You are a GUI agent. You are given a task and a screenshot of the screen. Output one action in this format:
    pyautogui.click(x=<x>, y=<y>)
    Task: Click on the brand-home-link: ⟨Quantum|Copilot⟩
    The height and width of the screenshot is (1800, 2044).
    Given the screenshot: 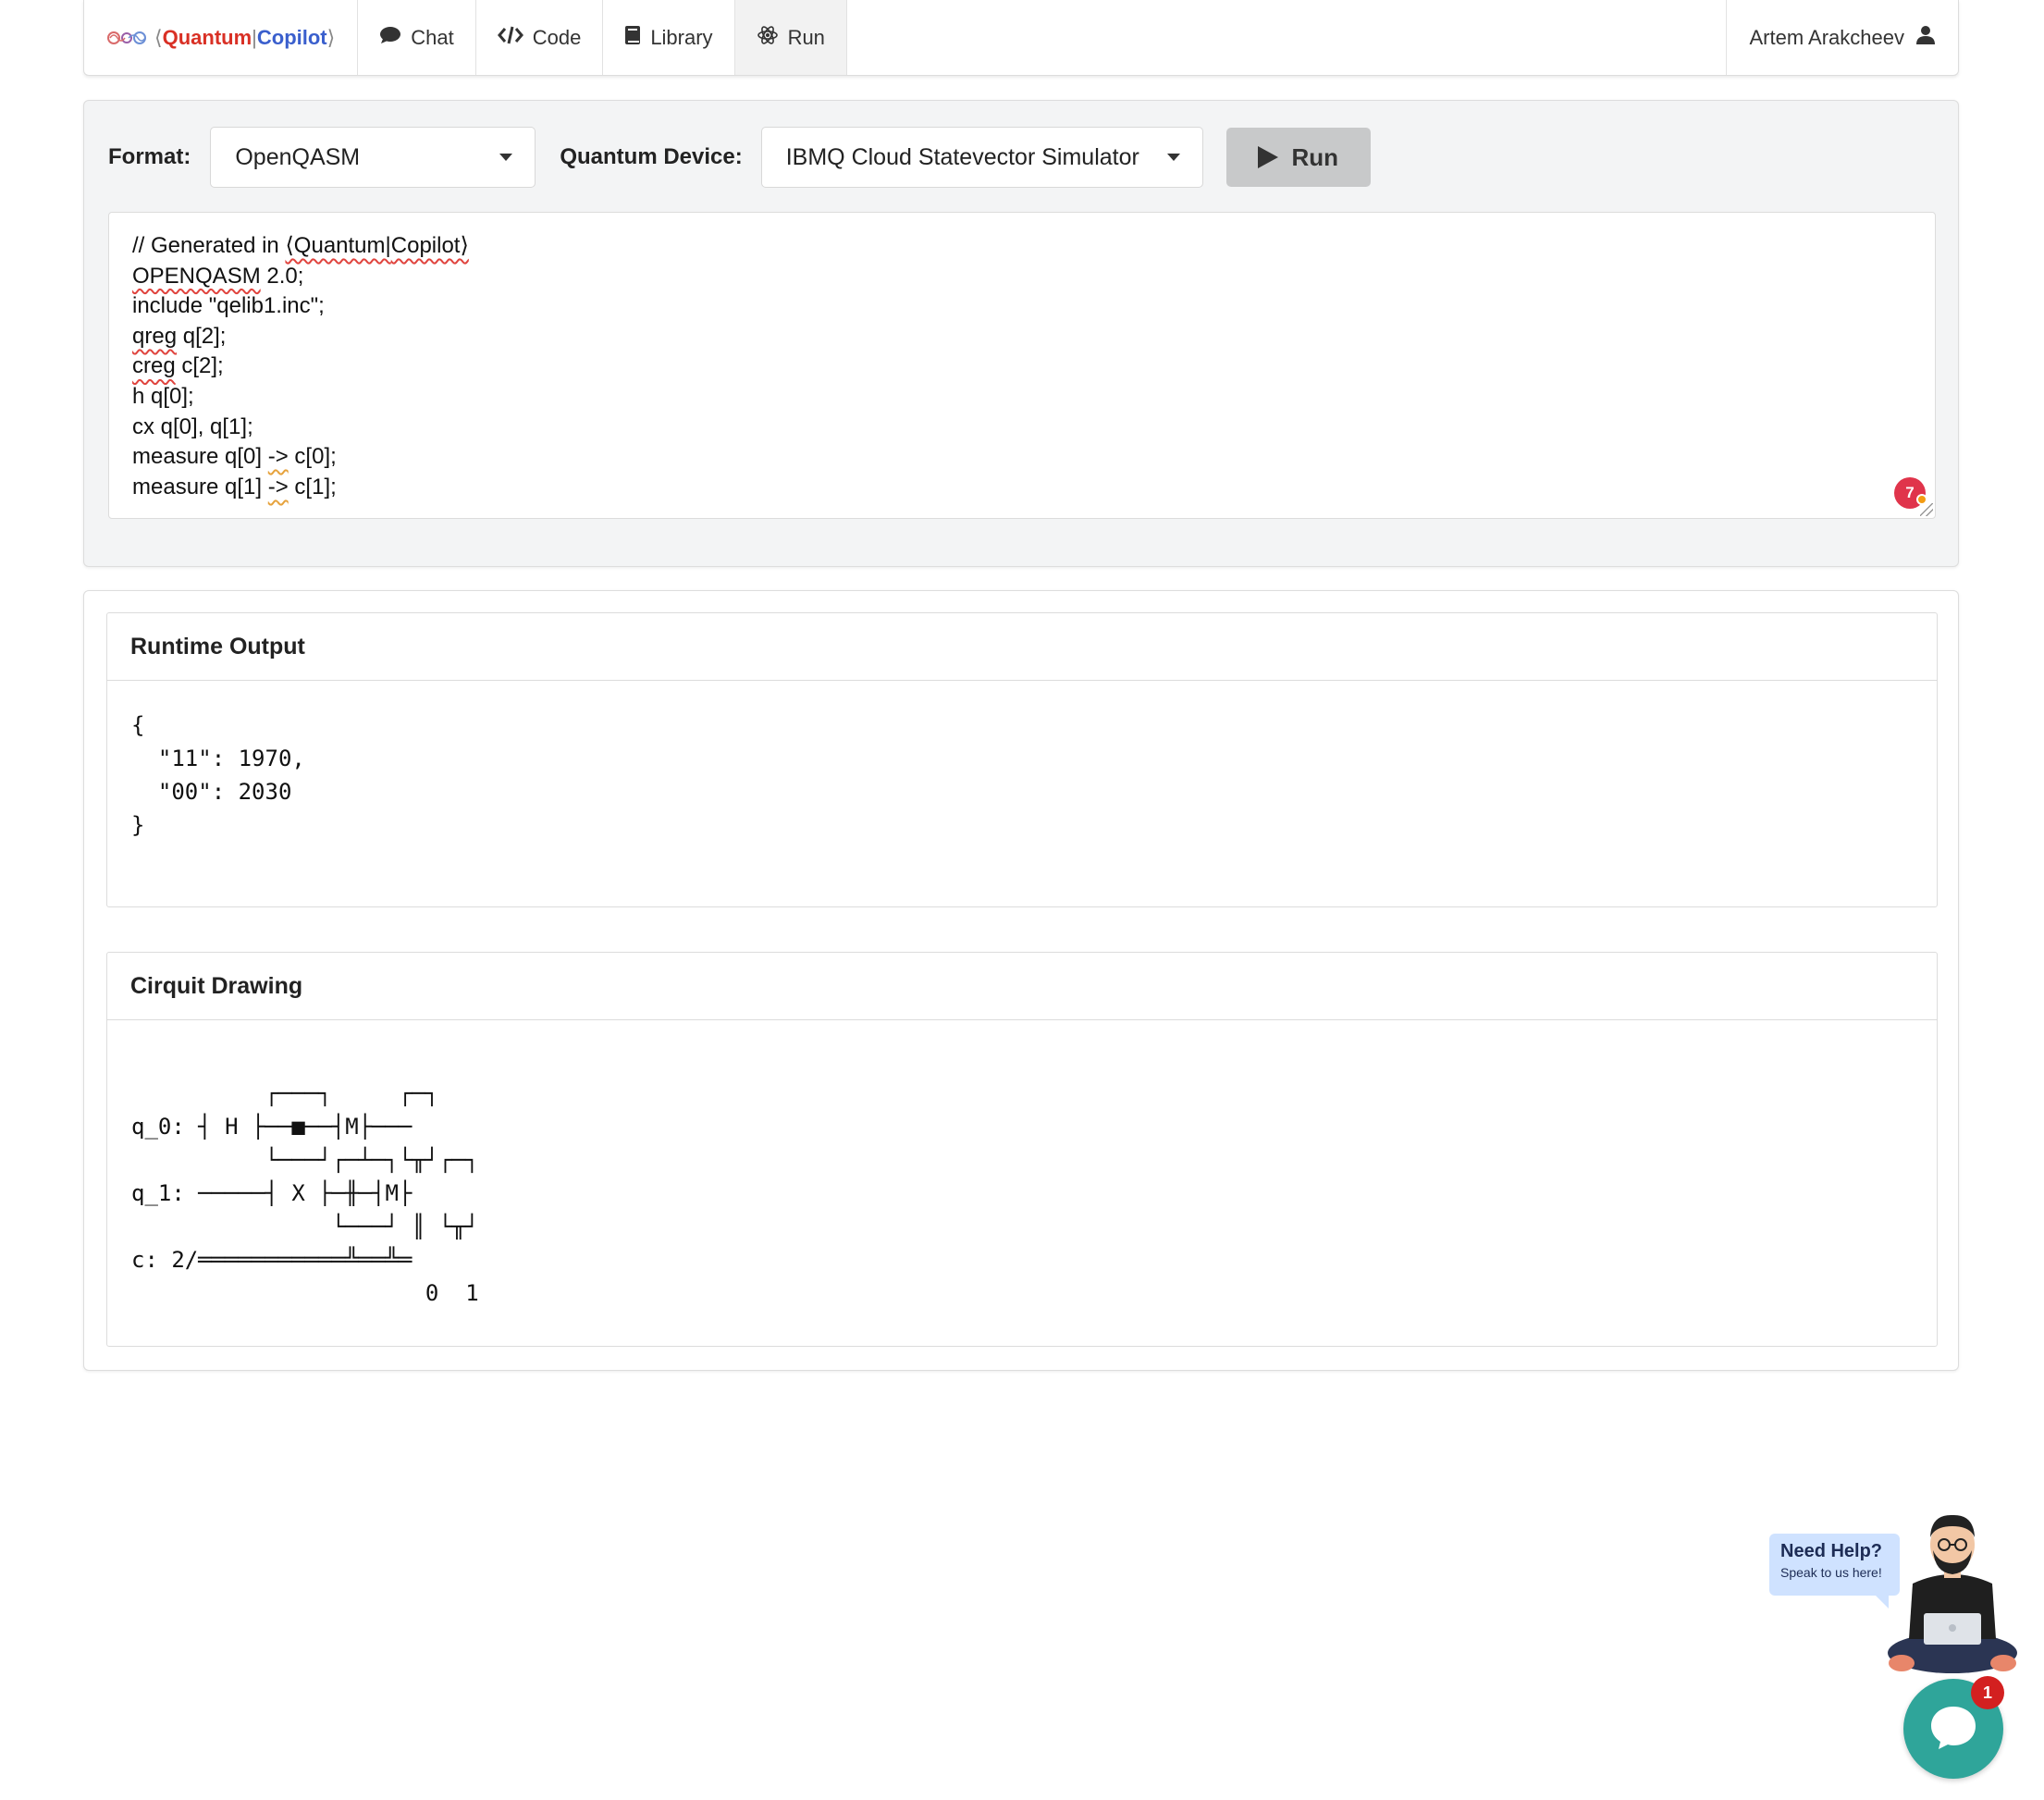 What is the action you would take?
    pyautogui.click(x=221, y=37)
    